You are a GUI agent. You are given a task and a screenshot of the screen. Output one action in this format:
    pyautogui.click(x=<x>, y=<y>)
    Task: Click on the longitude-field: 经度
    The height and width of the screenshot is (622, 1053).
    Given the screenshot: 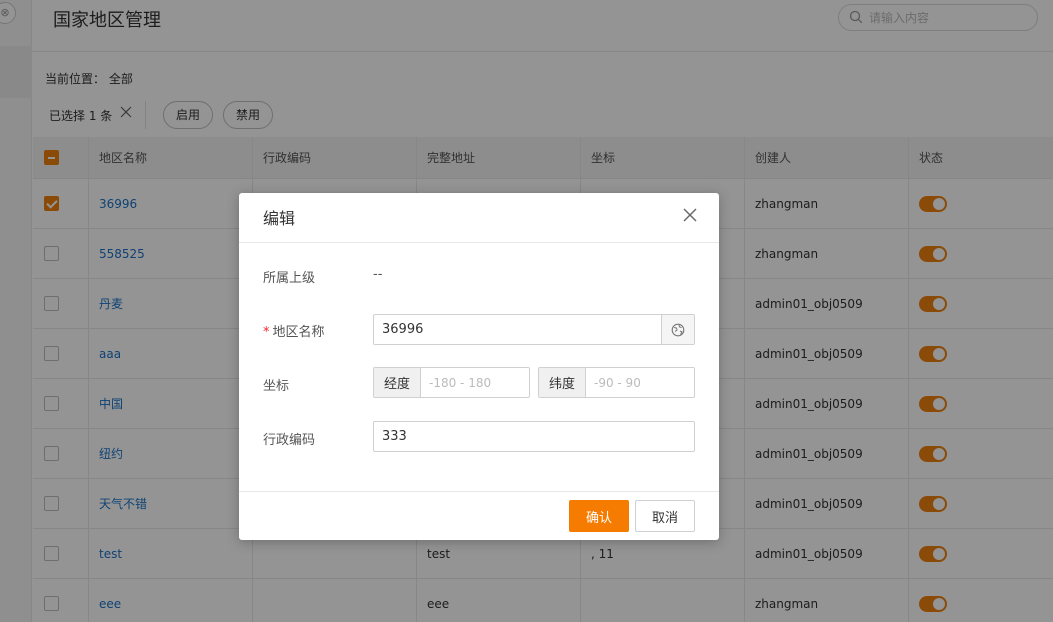 What is the action you would take?
    pyautogui.click(x=451, y=382)
    